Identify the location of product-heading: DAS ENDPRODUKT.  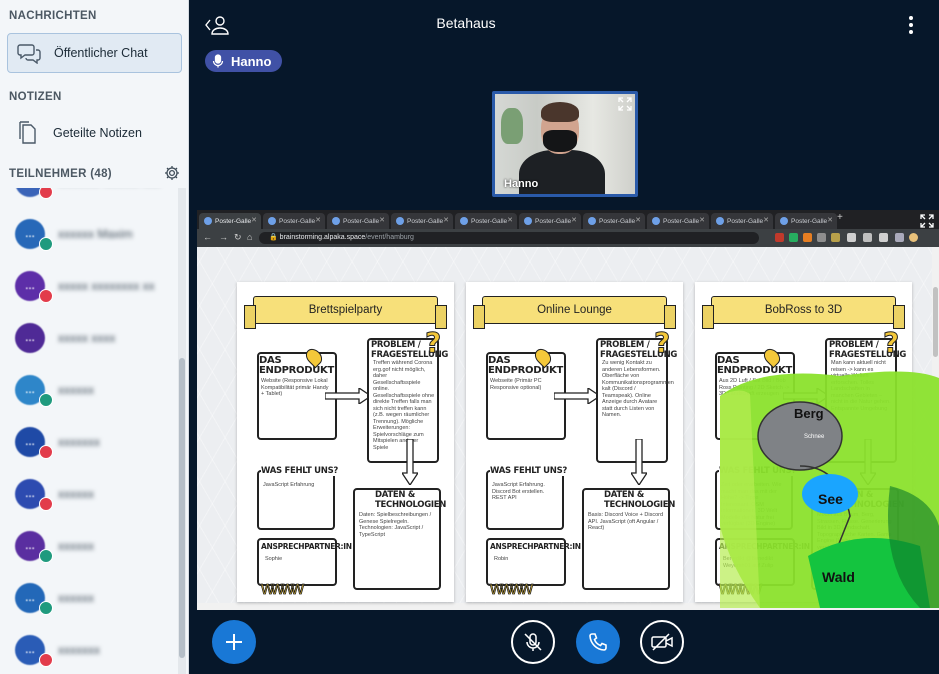
(526, 365).